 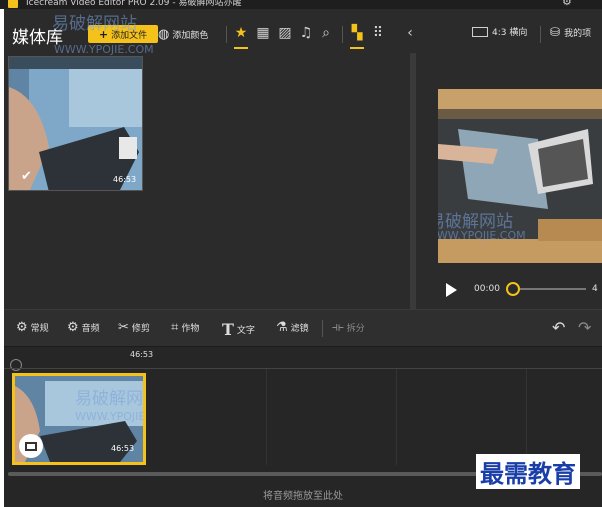 I want to click on selected-check-icon: ✔, so click(x=26, y=176).